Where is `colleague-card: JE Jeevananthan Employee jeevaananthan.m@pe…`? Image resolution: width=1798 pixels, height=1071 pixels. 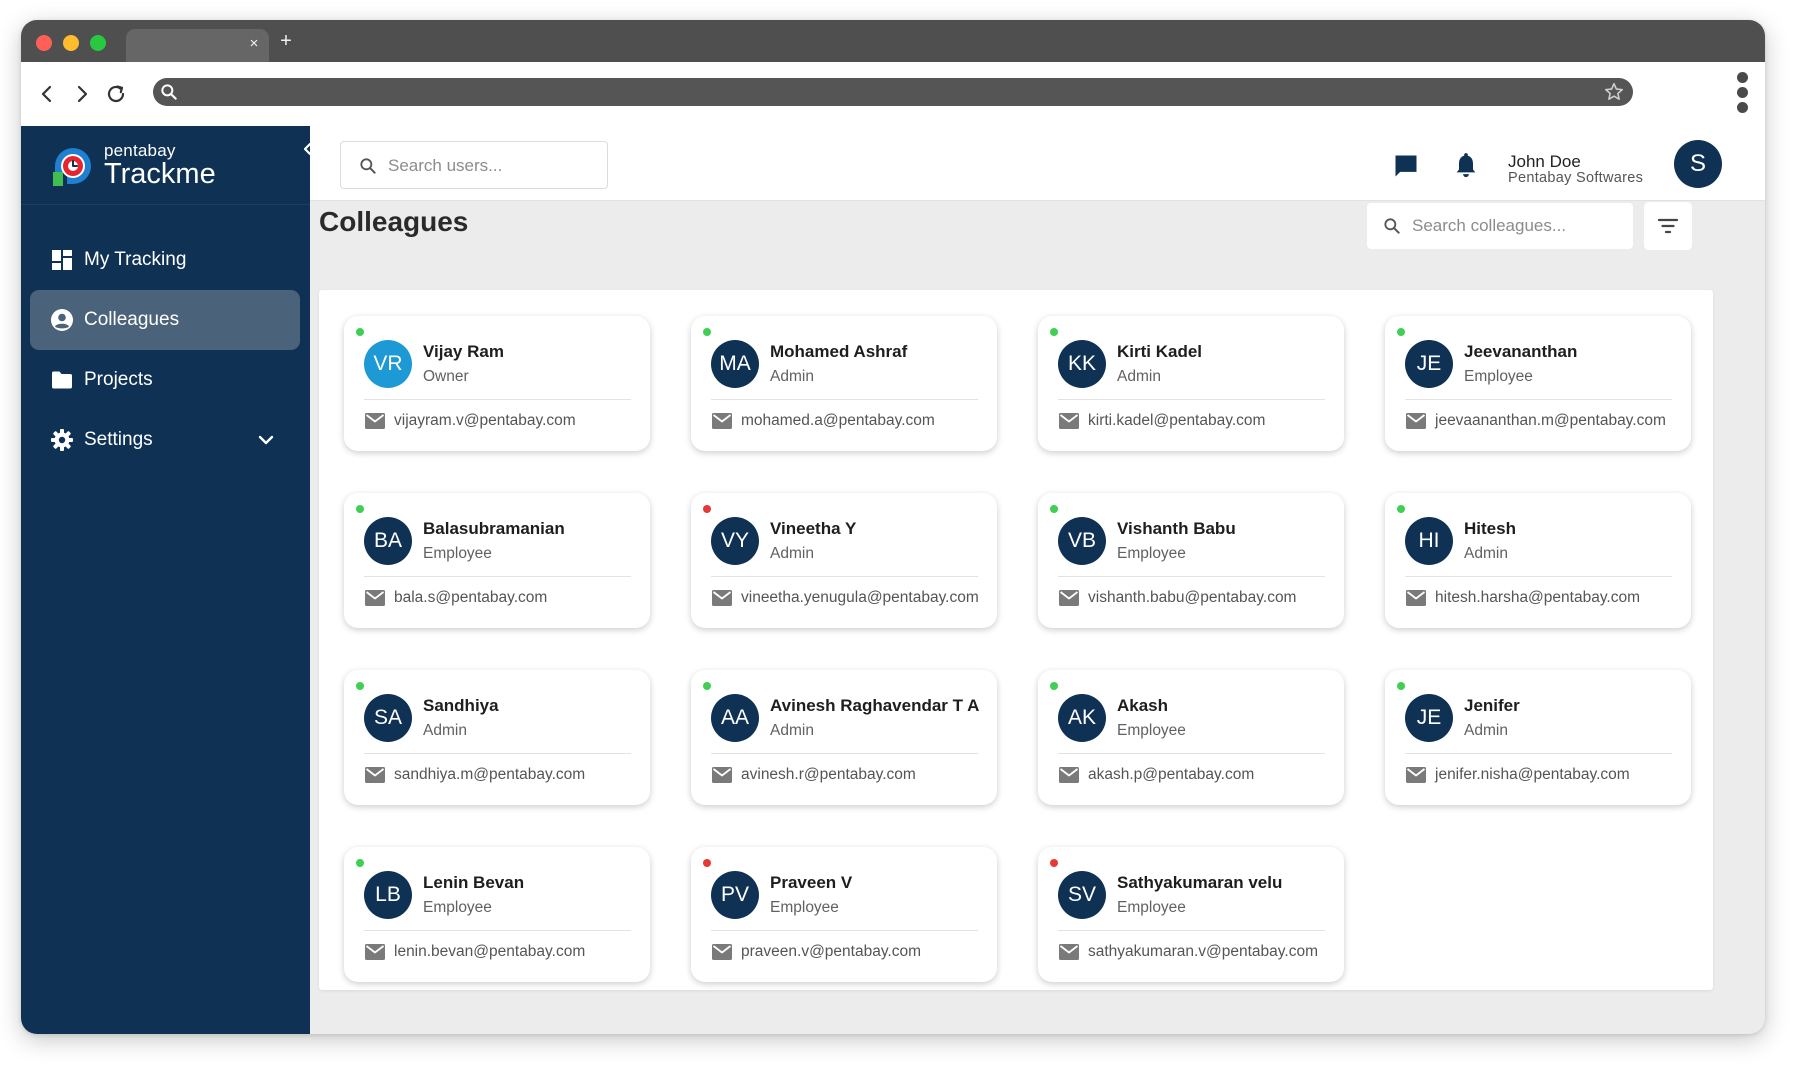 colleague-card: JE Jeevananthan Employee jeevaananthan.m@pe… is located at coordinates (1538, 383).